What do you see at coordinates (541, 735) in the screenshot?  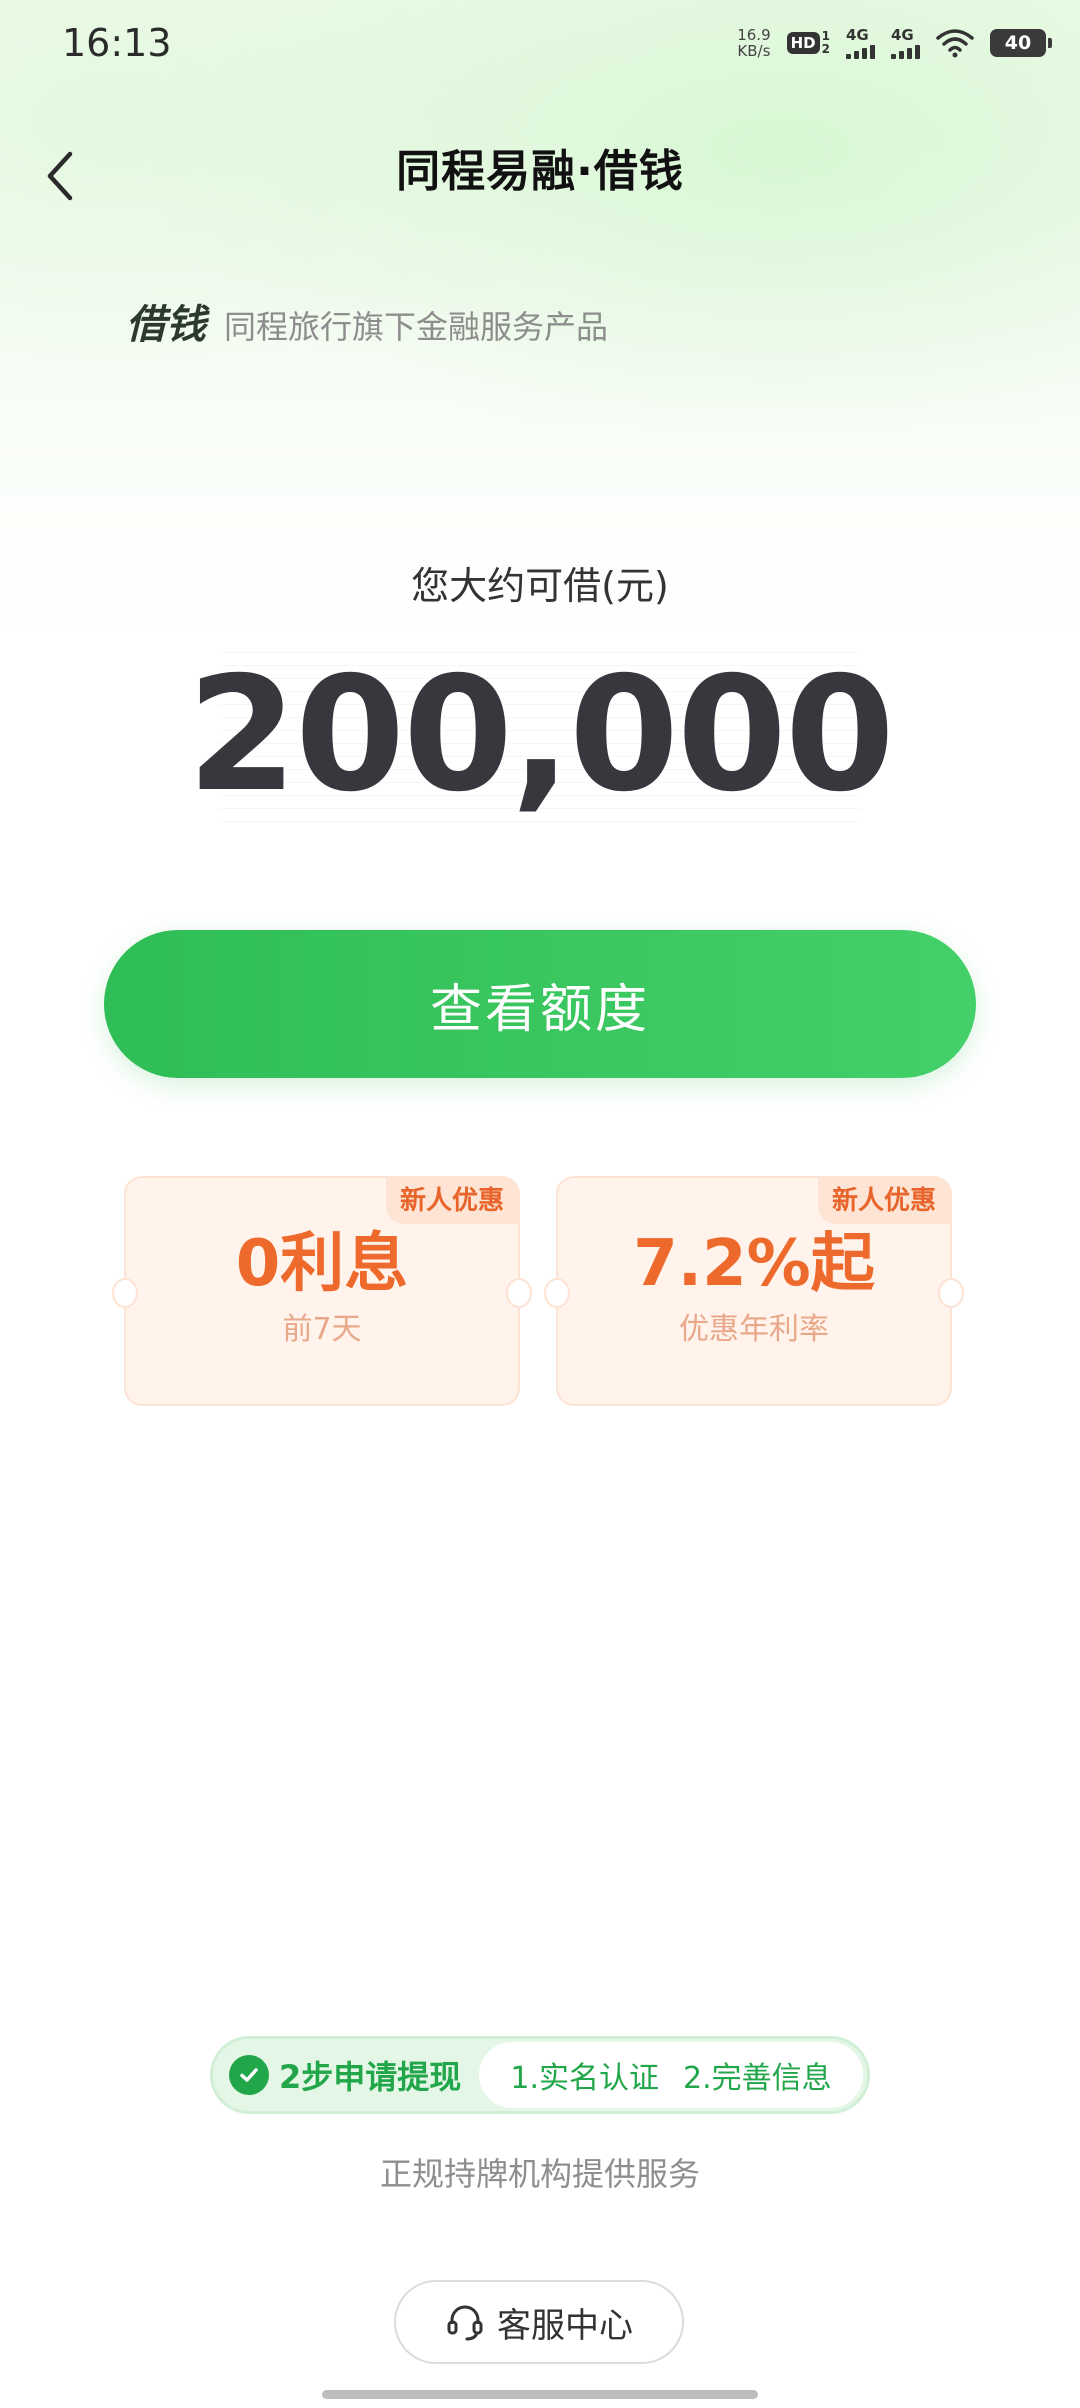 I see `loan-amount: 200,000` at bounding box center [541, 735].